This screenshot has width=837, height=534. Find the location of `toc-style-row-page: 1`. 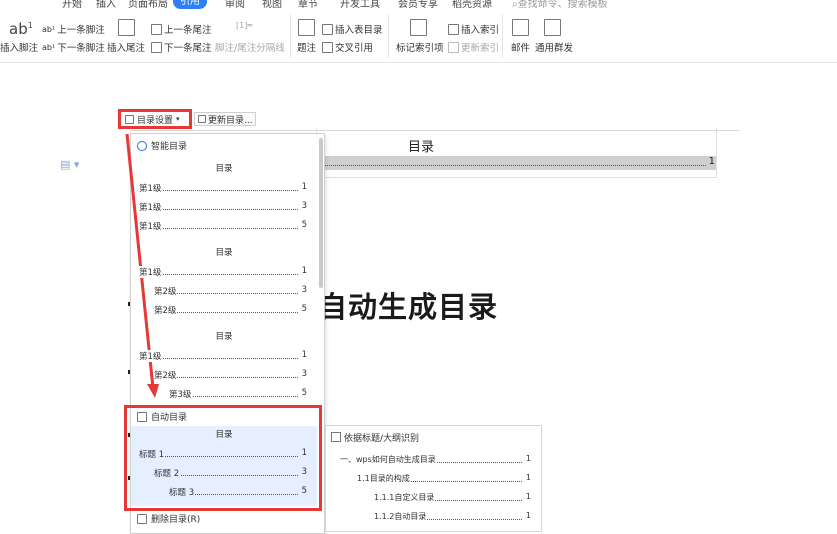

toc-style-row-page: 1 is located at coordinates (304, 355).